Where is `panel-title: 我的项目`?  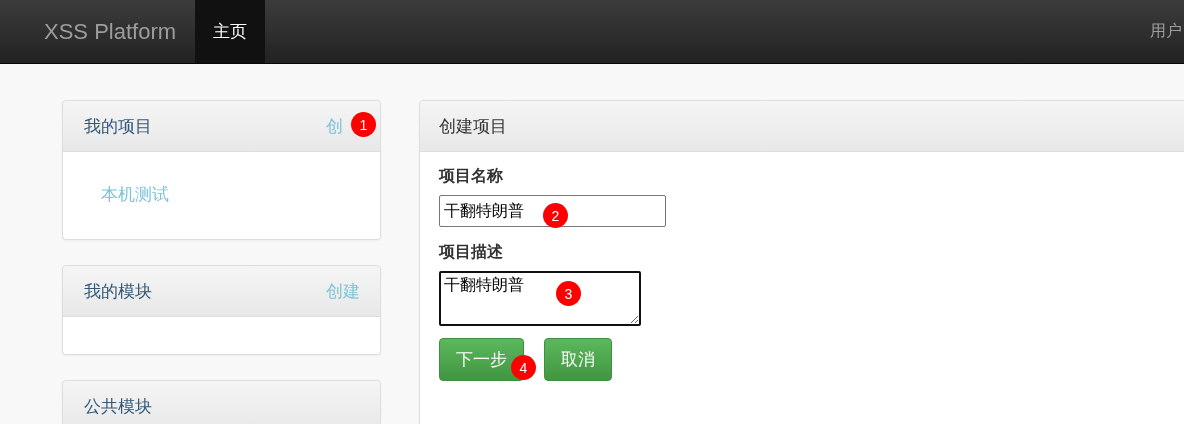 panel-title: 我的项目 is located at coordinates (118, 126).